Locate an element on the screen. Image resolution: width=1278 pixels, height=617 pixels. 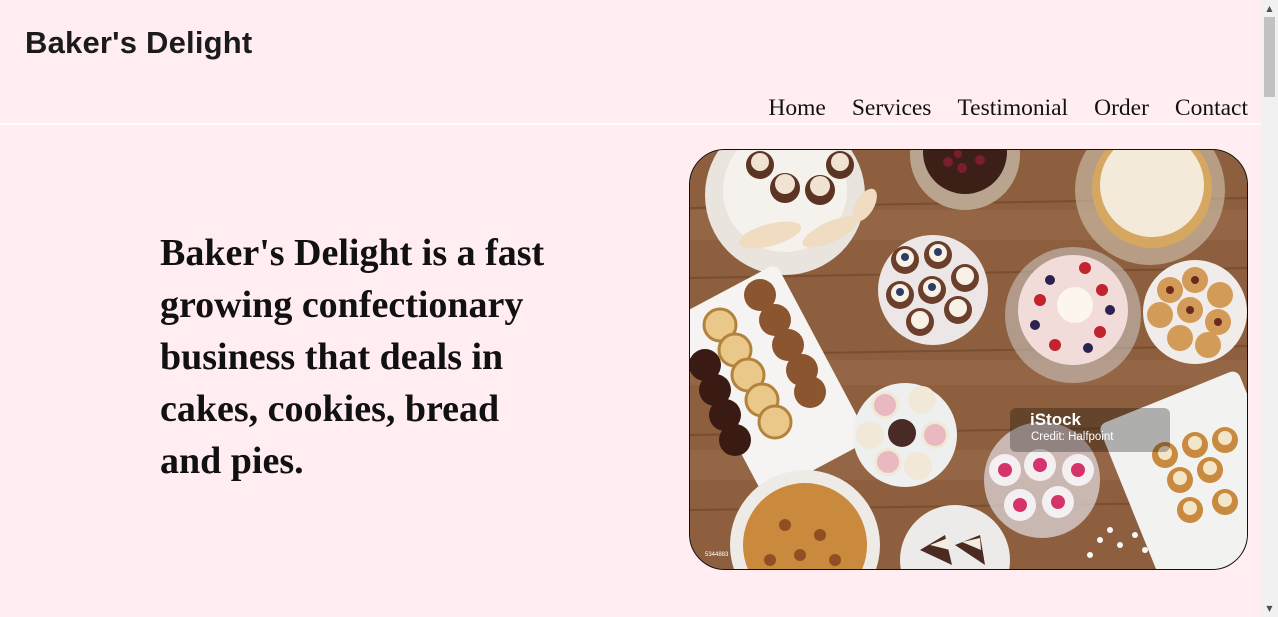
nav-contact-link: Contact is located at coordinates (1211, 108).